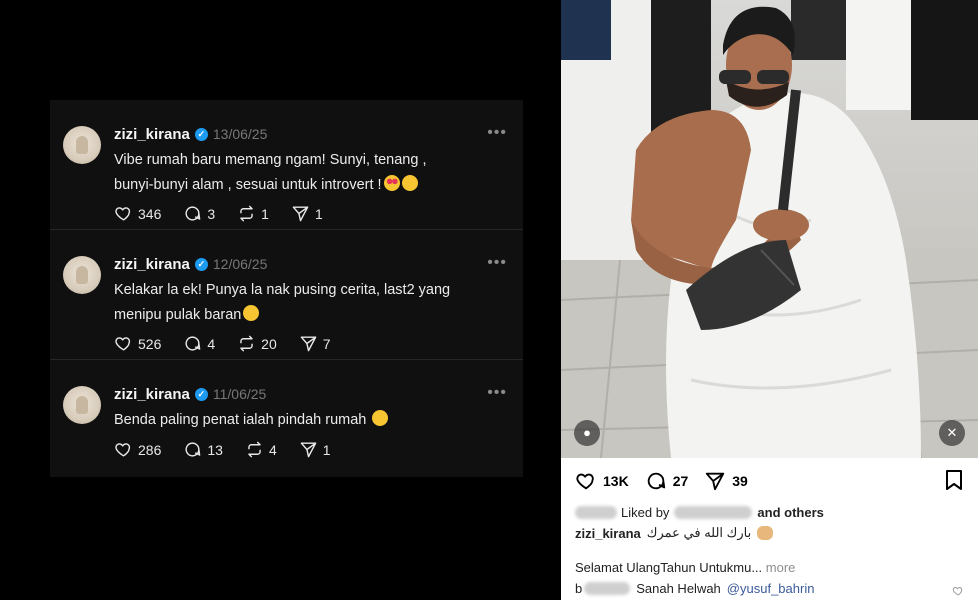 The image size is (978, 600). Describe the element at coordinates (952, 433) in the screenshot. I see `mute-icon: ✕` at that location.